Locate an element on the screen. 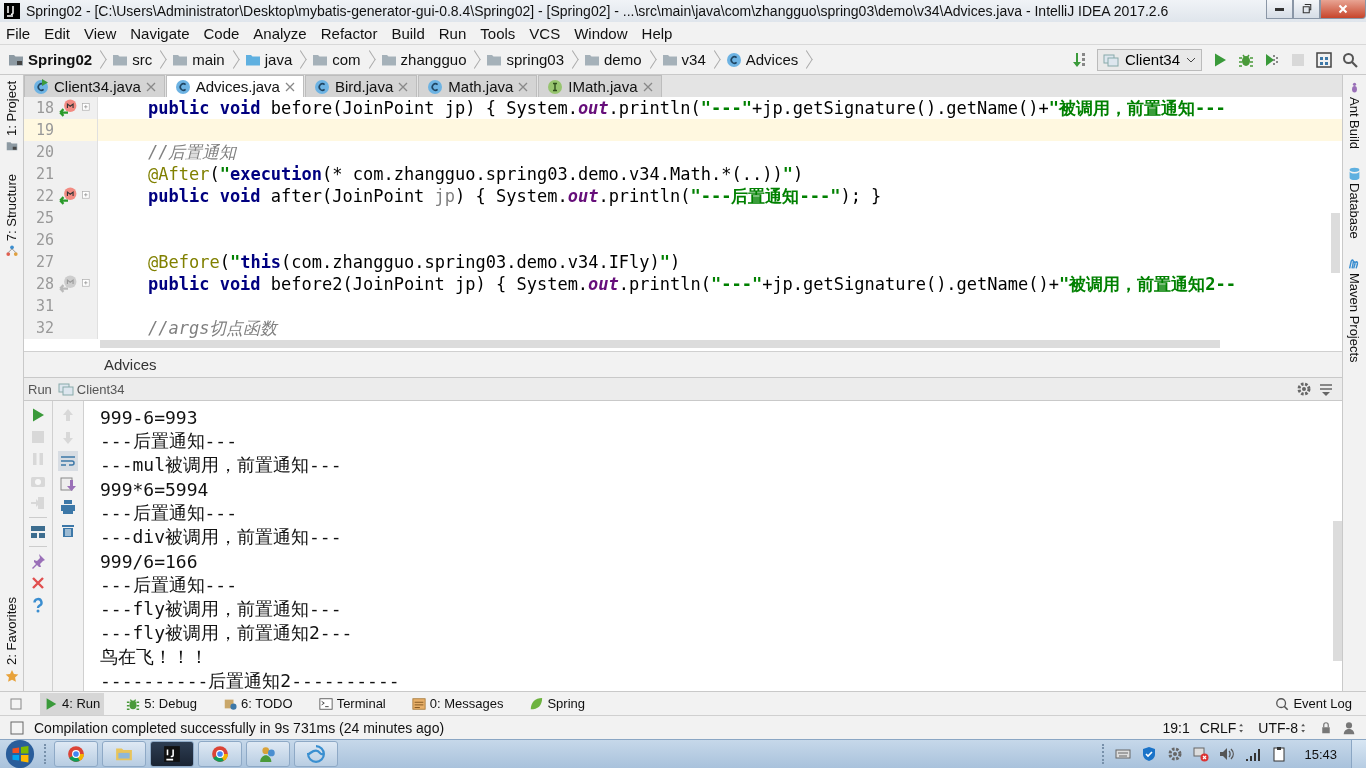 The height and width of the screenshot is (768, 1366). breadcrumb-item: Spring02 is located at coordinates (58, 59).